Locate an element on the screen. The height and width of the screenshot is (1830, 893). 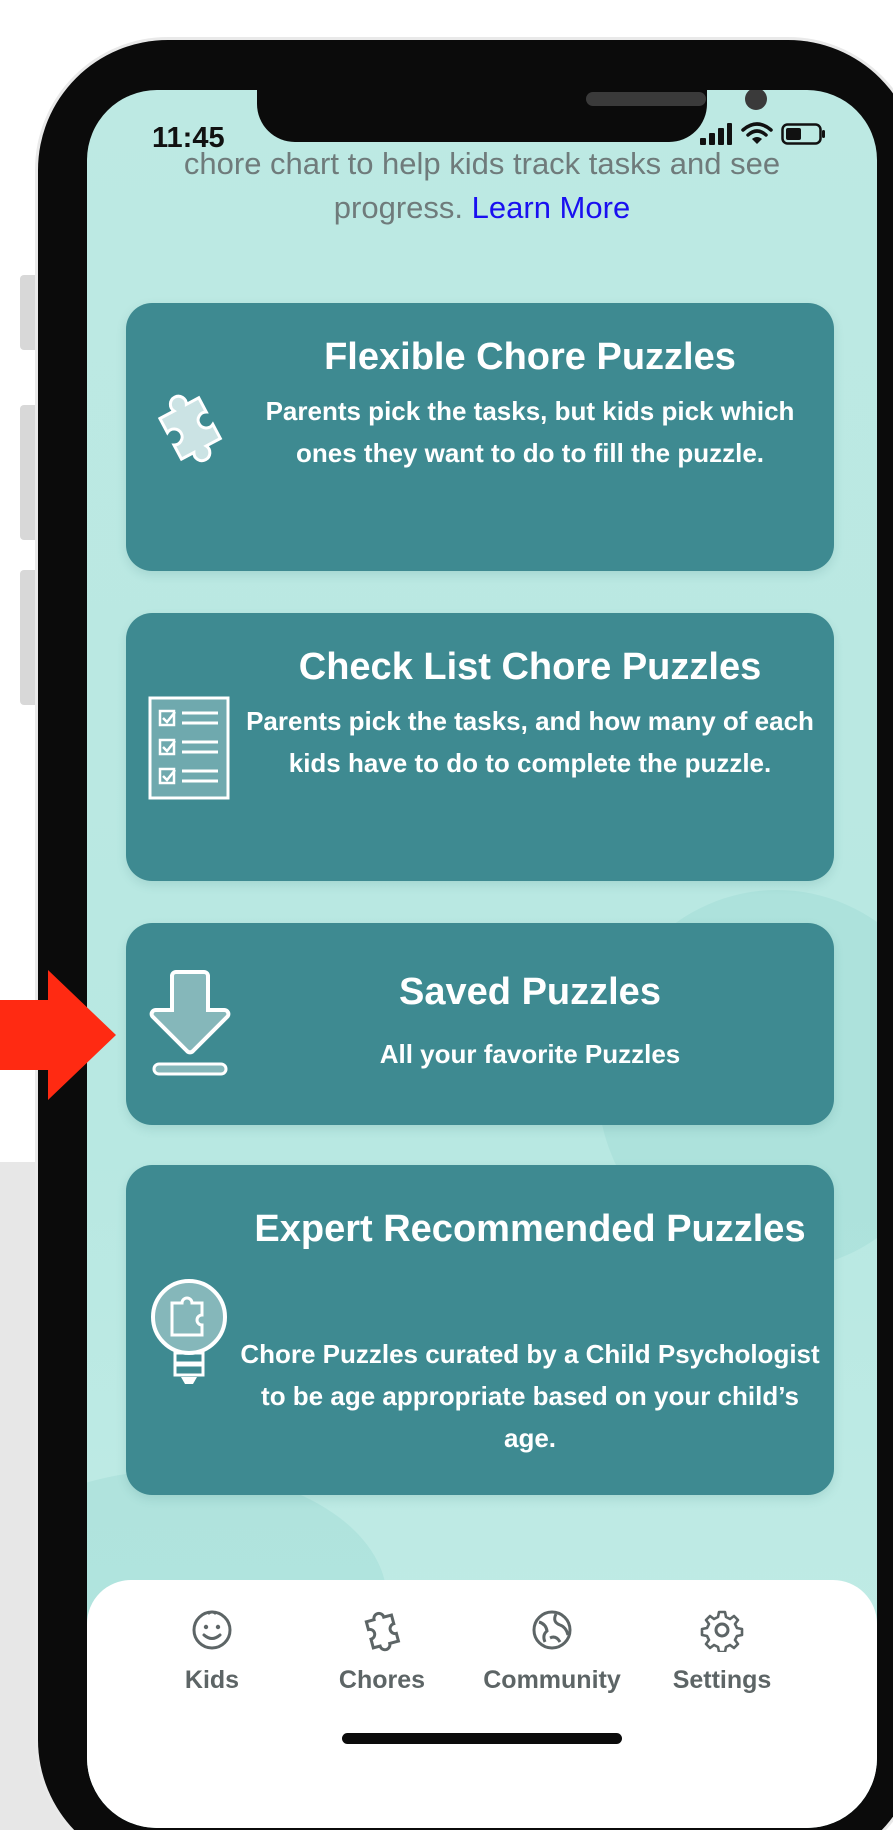
learn-more-link: Learn More is located at coordinates (551, 207).